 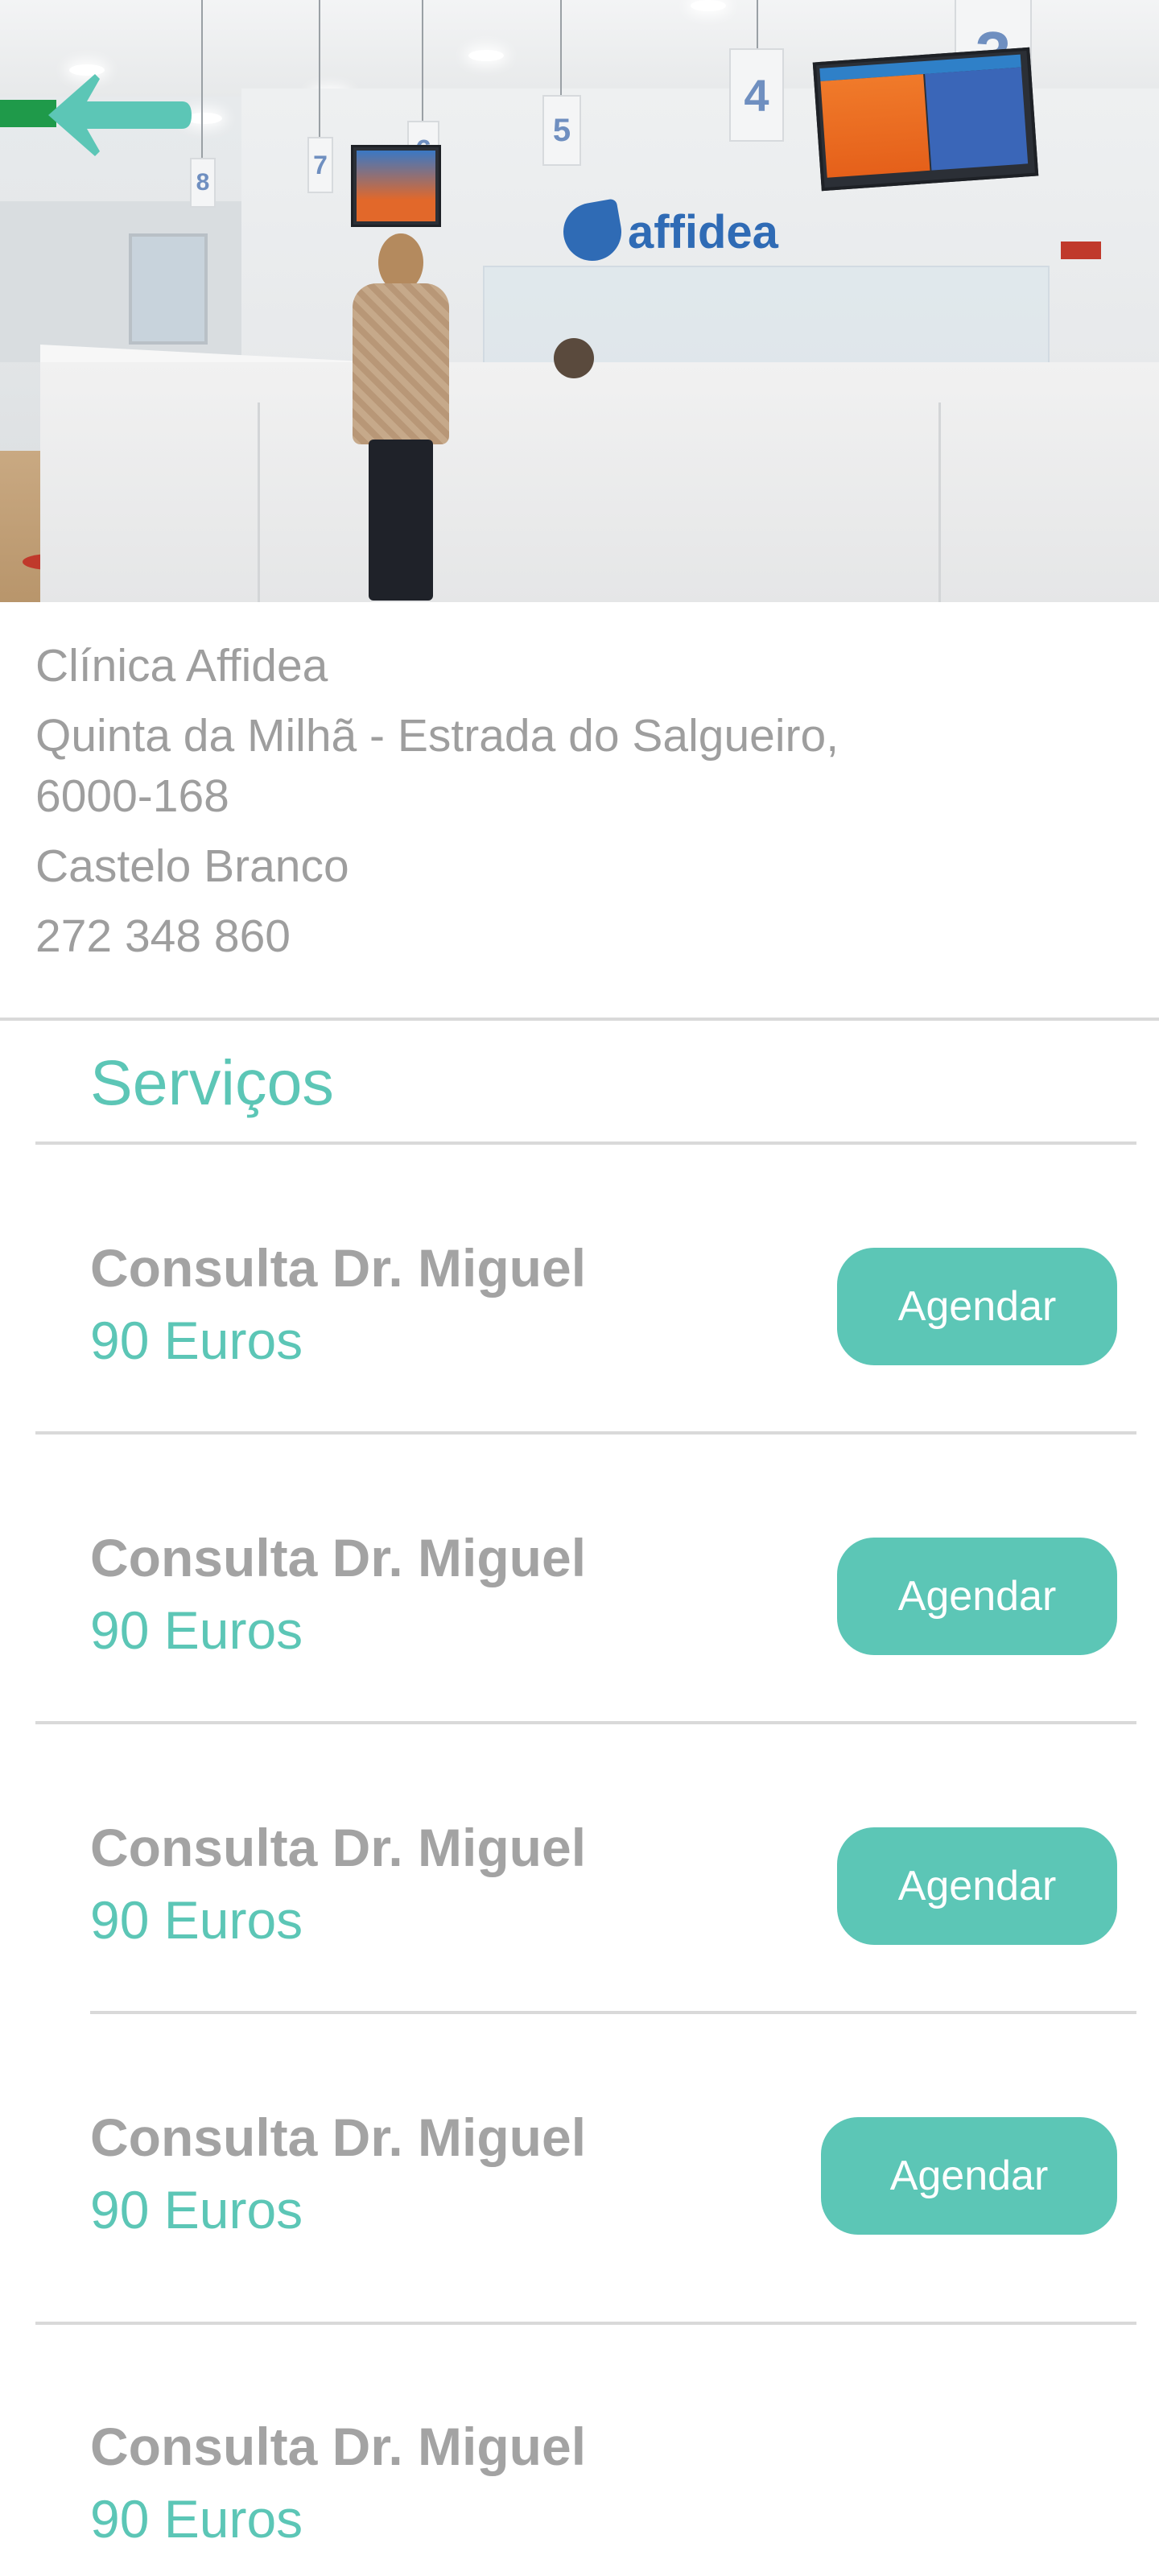 What do you see at coordinates (703, 231) in the screenshot?
I see `affidea-logo-text: affidea` at bounding box center [703, 231].